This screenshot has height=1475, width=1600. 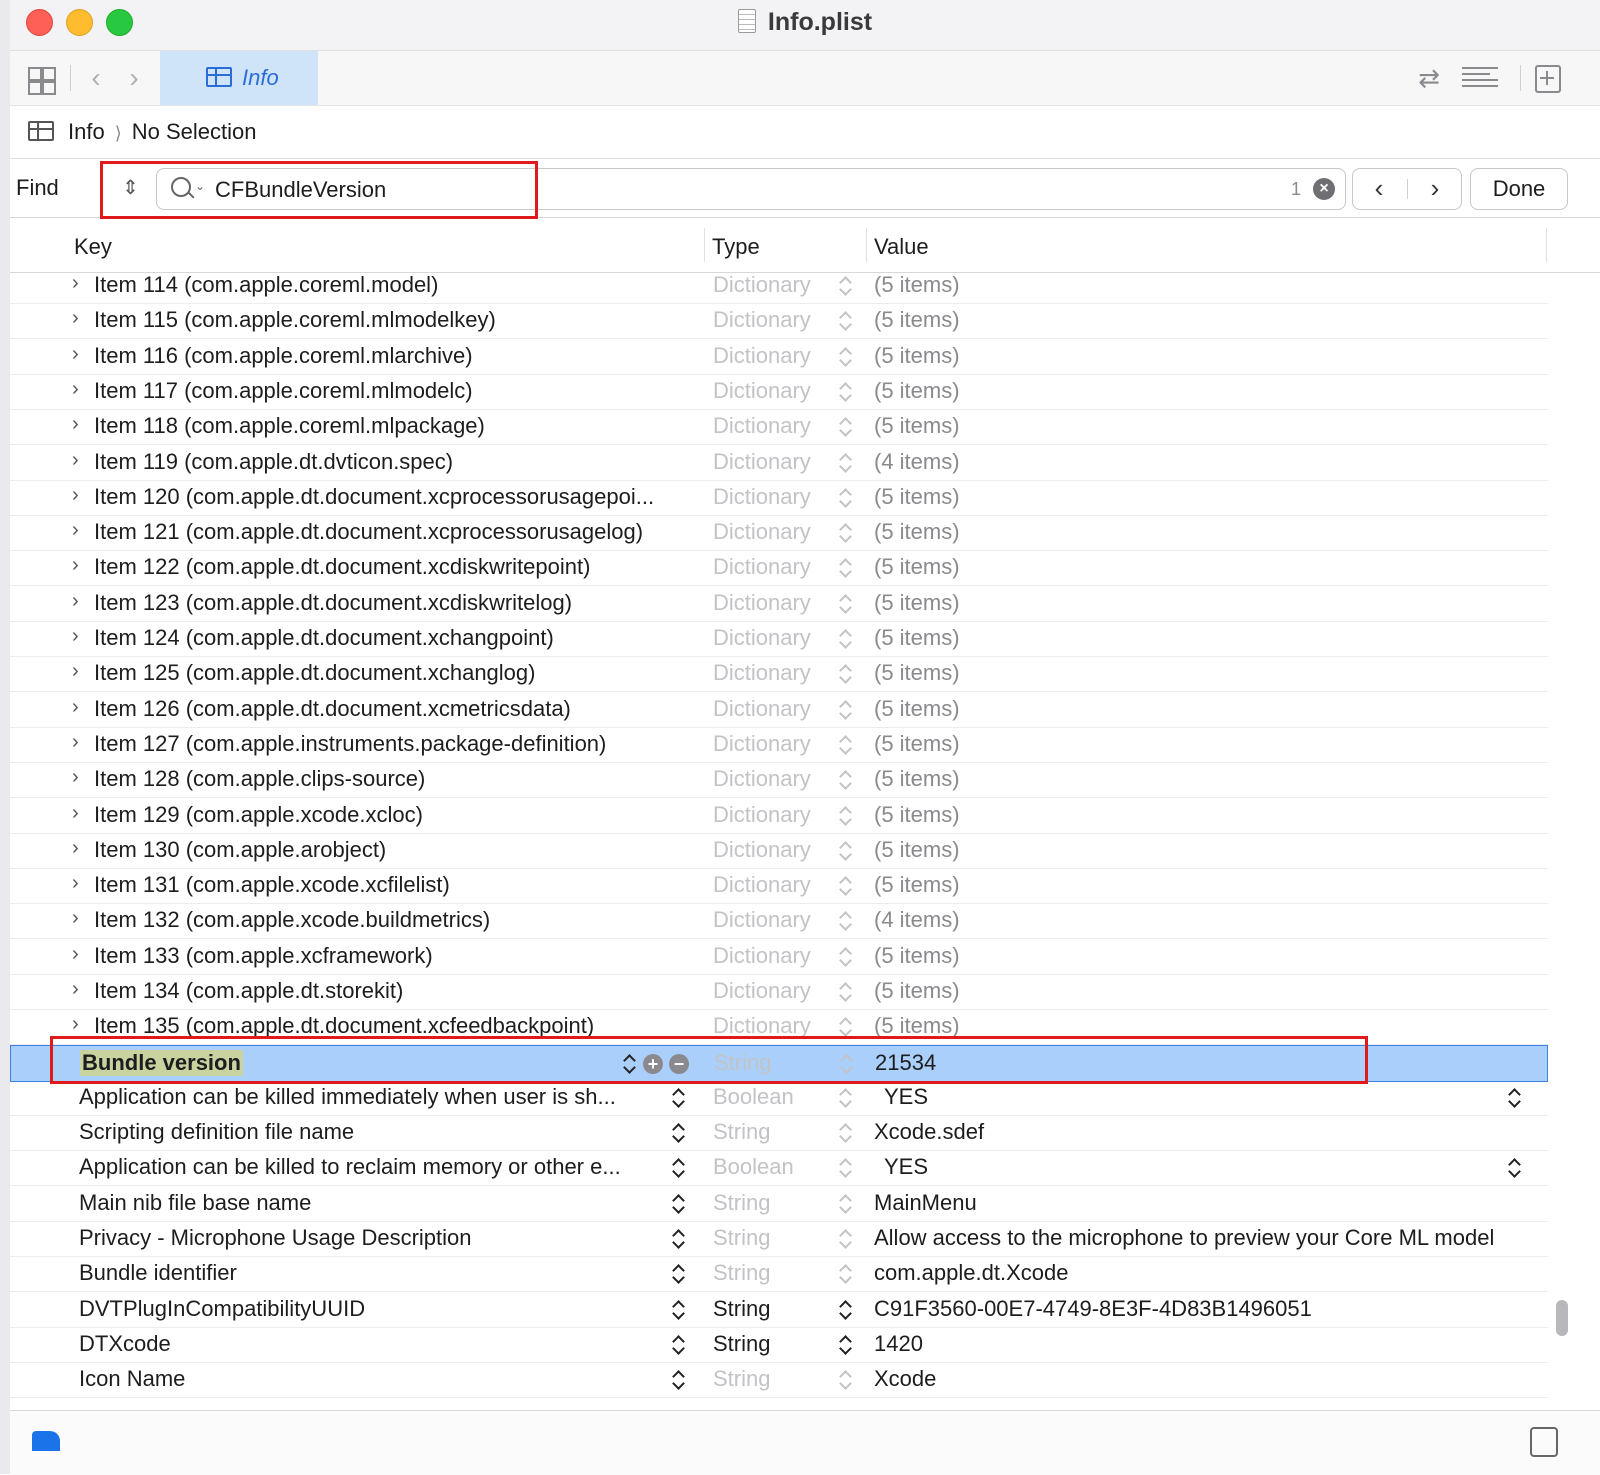 I want to click on next-match-button: ›, so click(x=1435, y=189).